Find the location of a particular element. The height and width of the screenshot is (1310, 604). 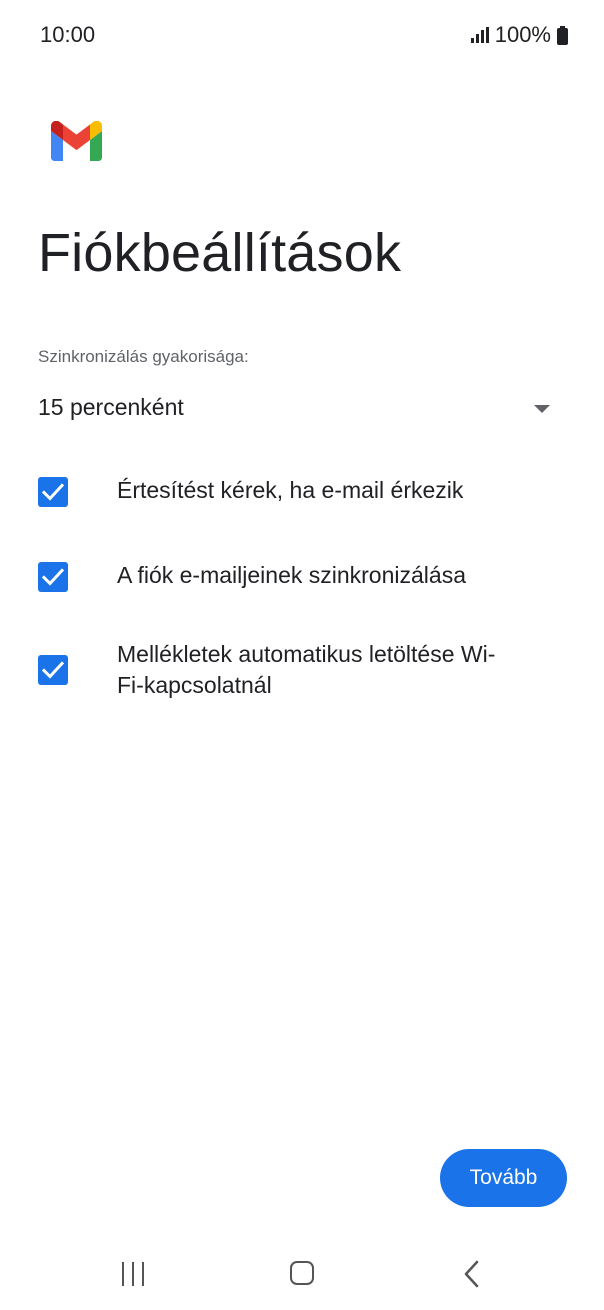

home-icon is located at coordinates (302, 1273).